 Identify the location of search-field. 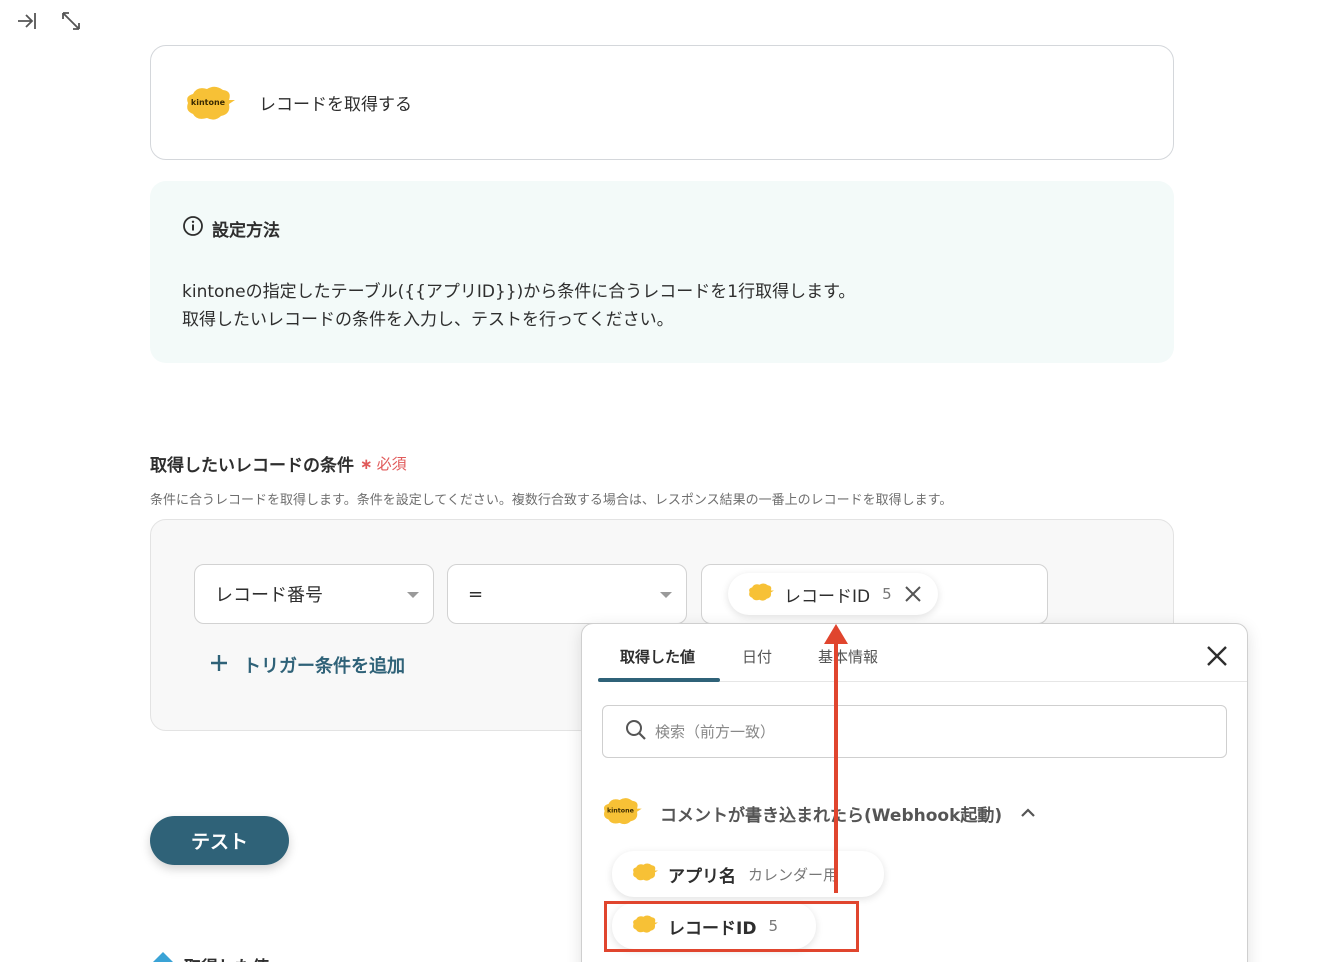
(914, 731).